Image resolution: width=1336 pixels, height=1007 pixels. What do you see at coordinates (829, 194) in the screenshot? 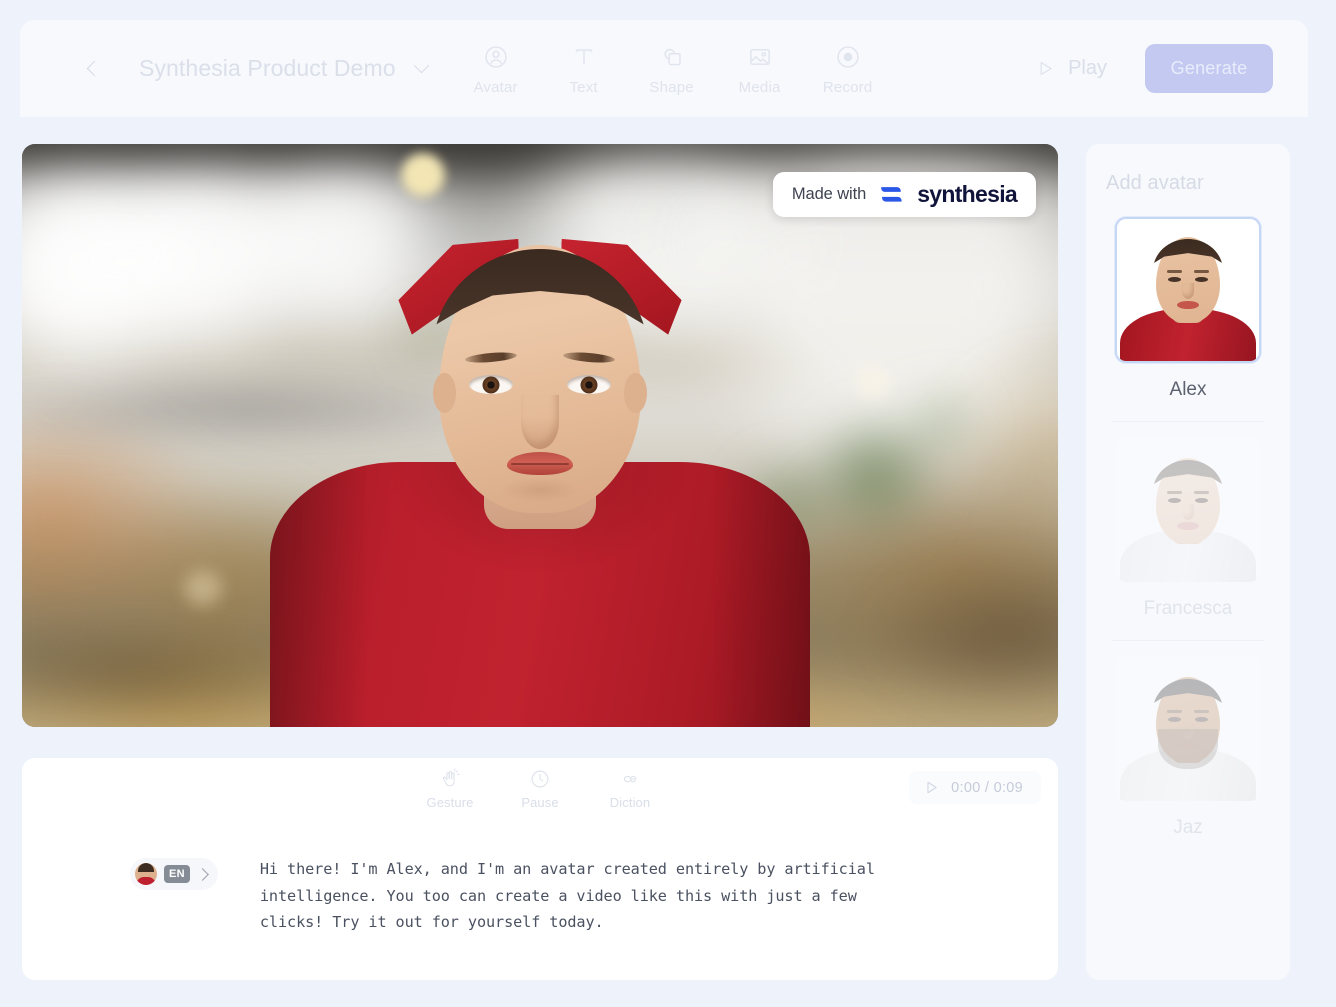
I see `watermark-made-with-label: Made with` at bounding box center [829, 194].